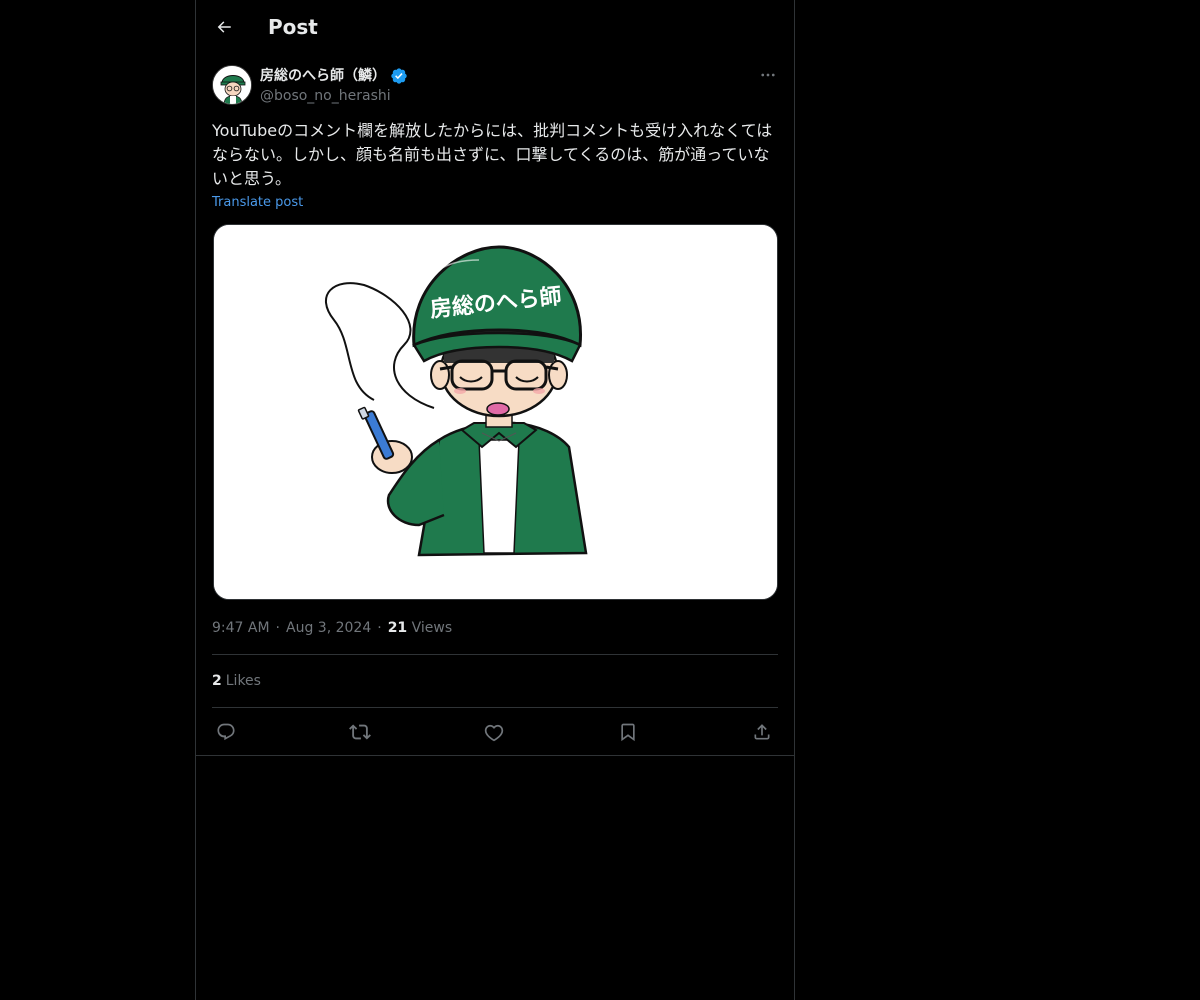 The height and width of the screenshot is (1000, 1200). I want to click on author-display-name: 房総のへら師（鱗）, so click(323, 76).